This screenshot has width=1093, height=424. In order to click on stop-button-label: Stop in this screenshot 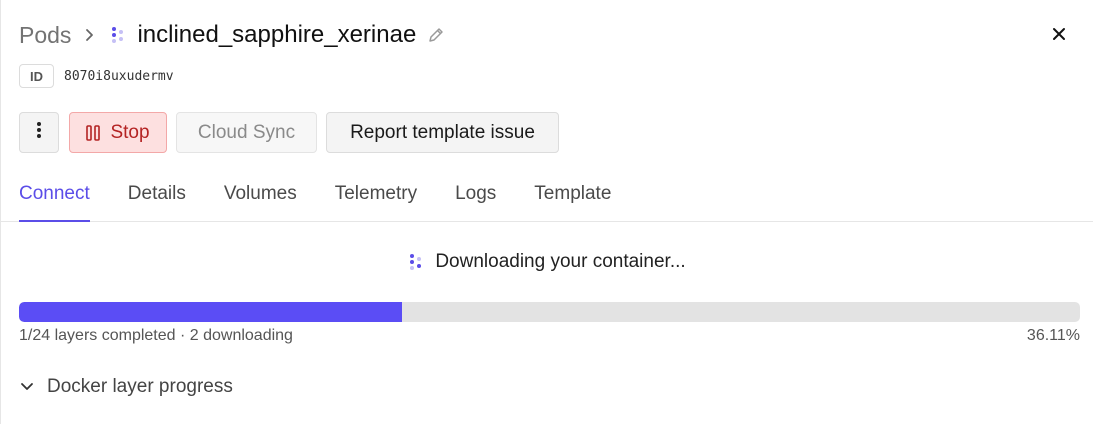, I will do `click(130, 132)`.